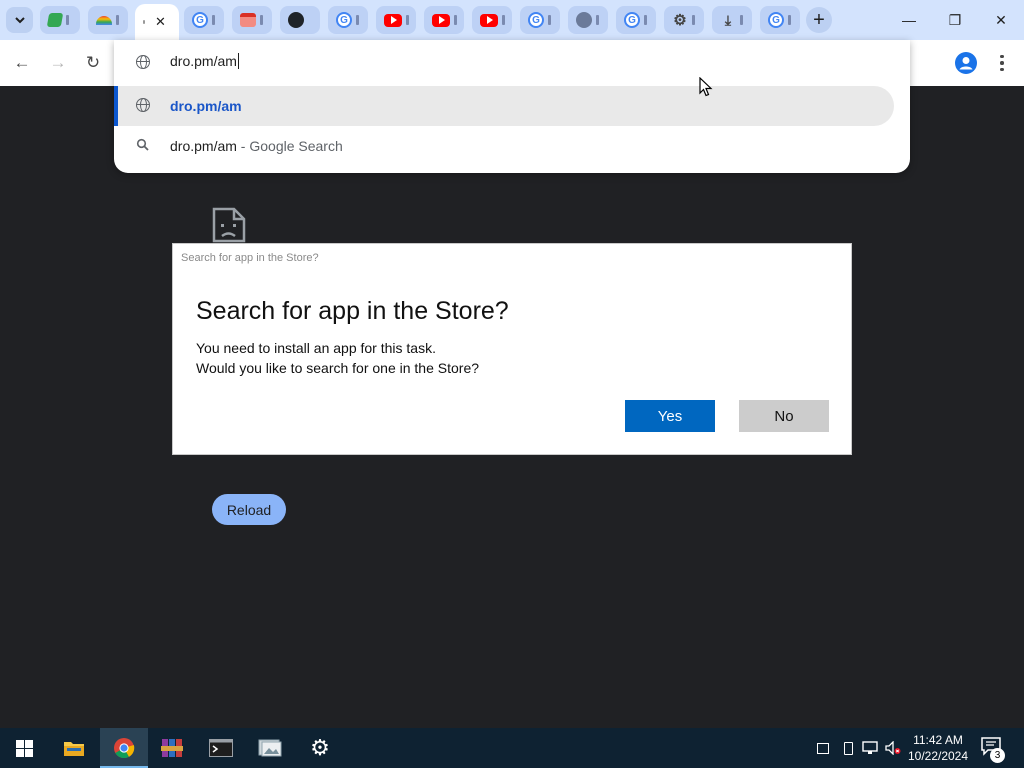 This screenshot has width=1024, height=768. I want to click on sad-document-icon, so click(229, 225).